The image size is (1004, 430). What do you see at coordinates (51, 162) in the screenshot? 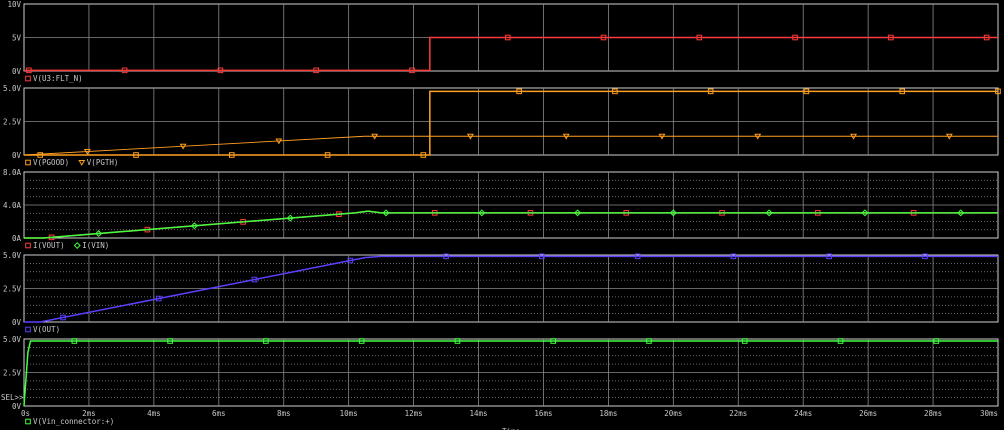
I see `legend-label: V(PGOOD)` at bounding box center [51, 162].